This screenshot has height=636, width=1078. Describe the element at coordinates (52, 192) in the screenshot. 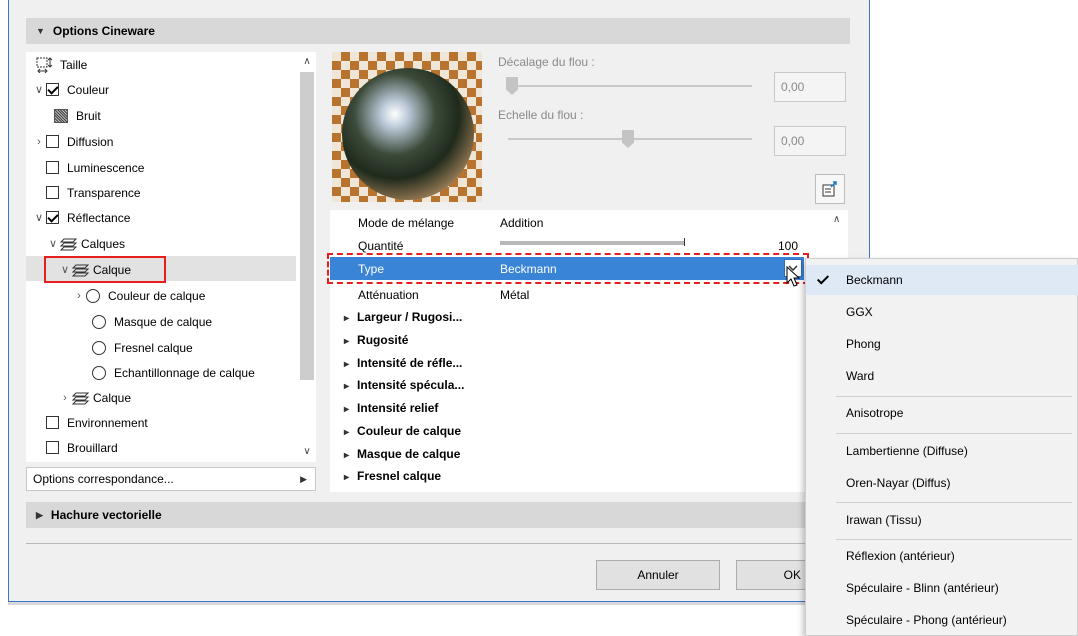

I see `checkbox-transparence` at that location.